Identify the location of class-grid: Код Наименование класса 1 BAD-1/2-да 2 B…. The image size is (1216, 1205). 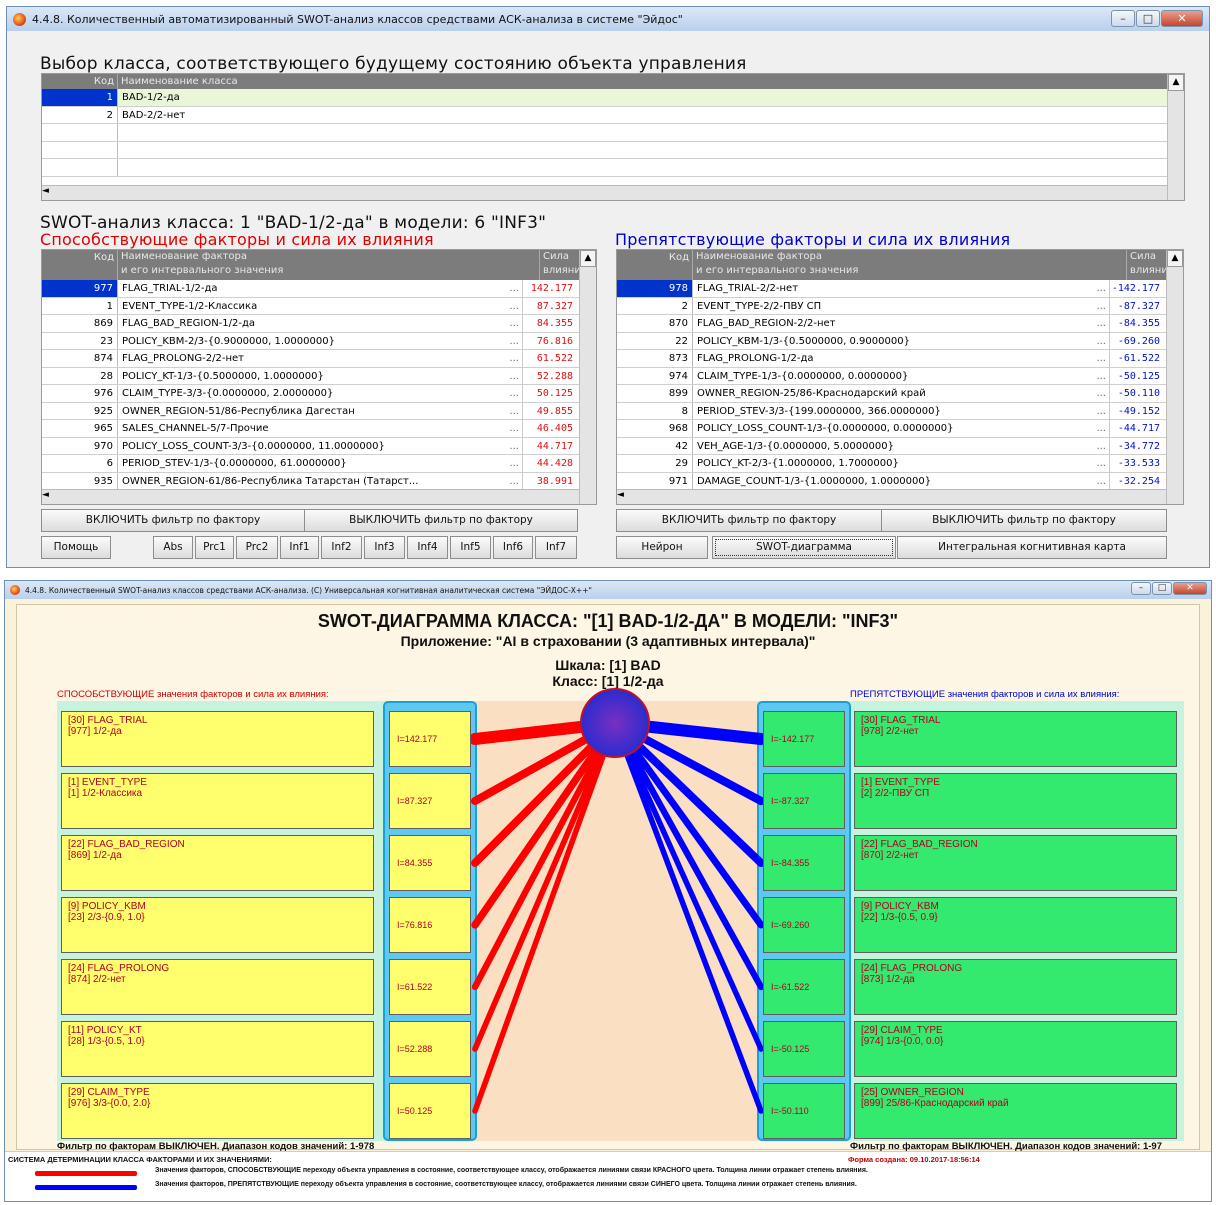
(613, 137).